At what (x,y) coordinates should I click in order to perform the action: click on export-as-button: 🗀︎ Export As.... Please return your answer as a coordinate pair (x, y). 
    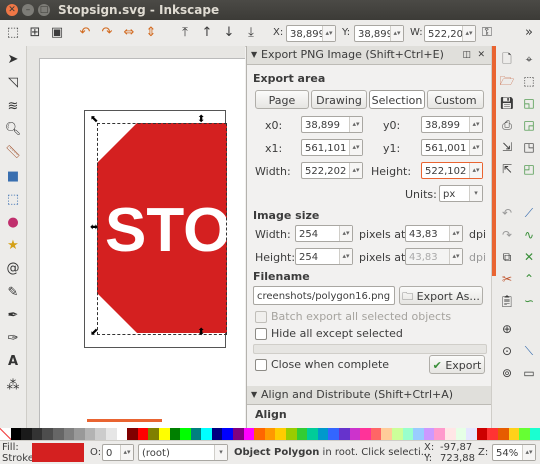
    Looking at the image, I should click on (441, 295).